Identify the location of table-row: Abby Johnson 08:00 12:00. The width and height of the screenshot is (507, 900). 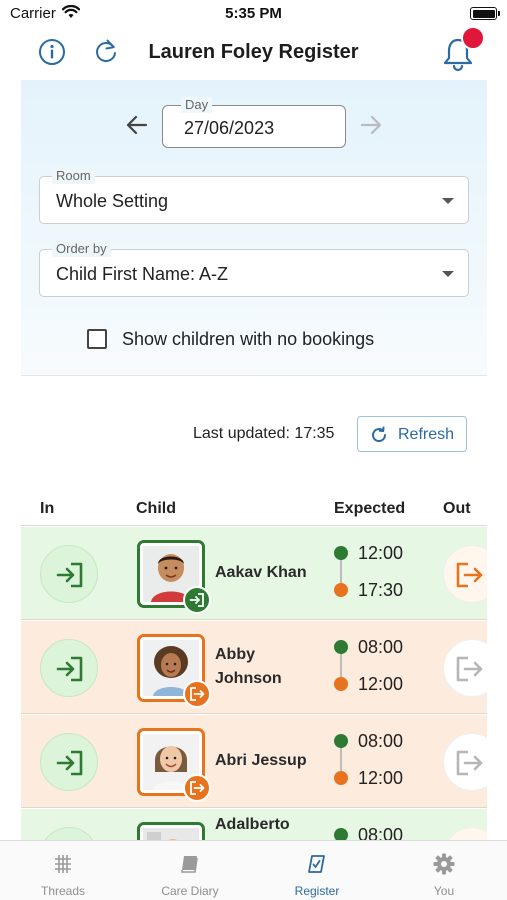
(254, 667).